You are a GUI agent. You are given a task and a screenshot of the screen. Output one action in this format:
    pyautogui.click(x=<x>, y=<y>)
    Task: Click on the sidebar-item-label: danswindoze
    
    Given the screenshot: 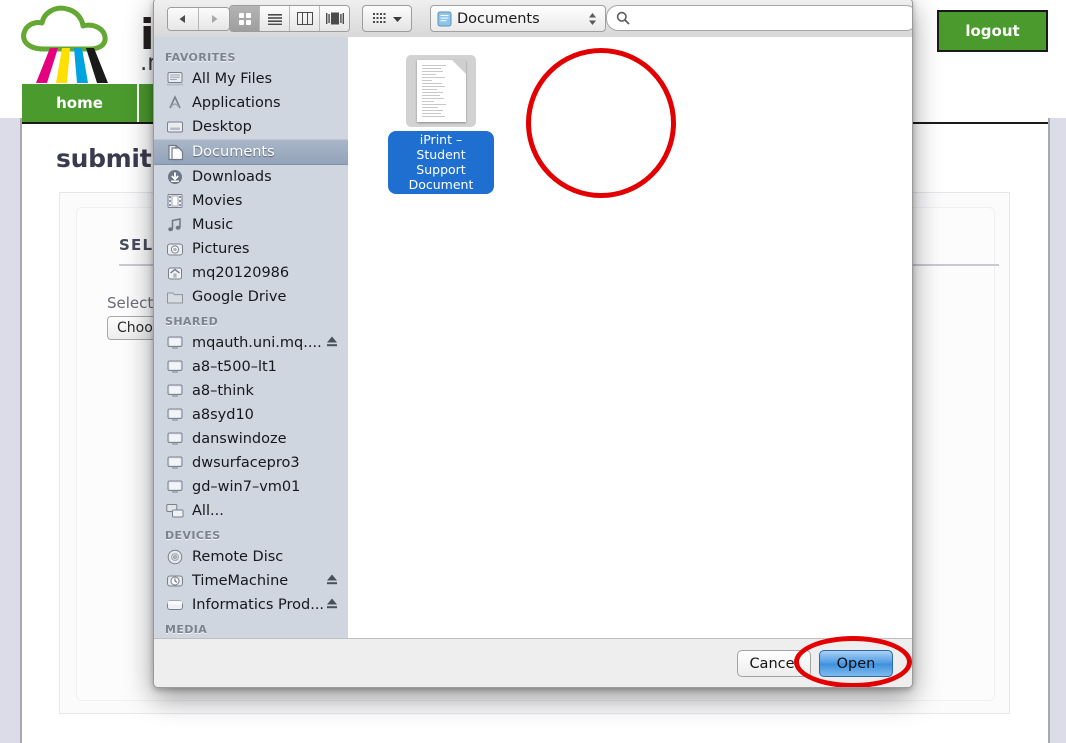 What is the action you would take?
    pyautogui.click(x=239, y=439)
    